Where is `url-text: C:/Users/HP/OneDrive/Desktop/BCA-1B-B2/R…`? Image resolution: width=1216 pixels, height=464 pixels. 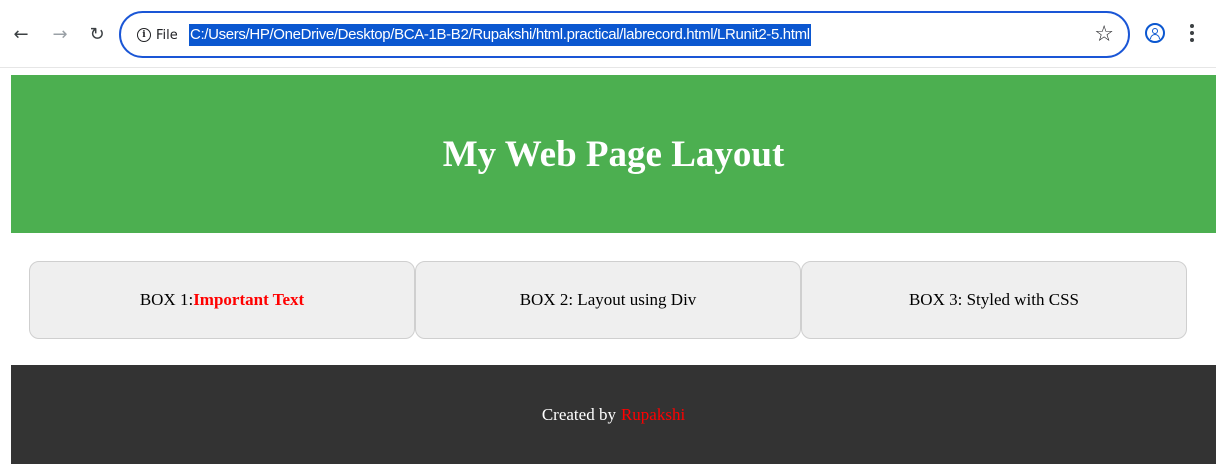 url-text: C:/Users/HP/OneDrive/Desktop/BCA-1B-B2/R… is located at coordinates (500, 35).